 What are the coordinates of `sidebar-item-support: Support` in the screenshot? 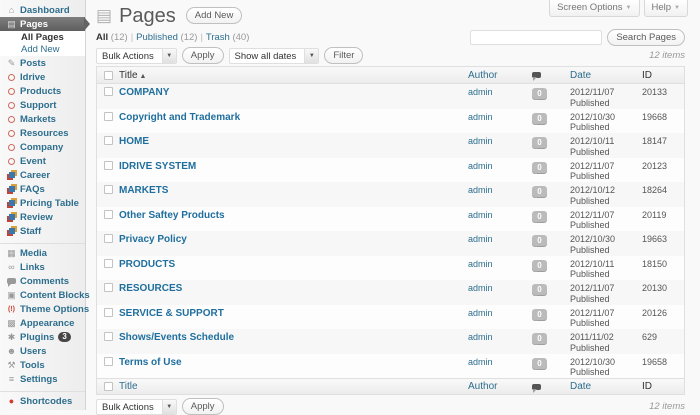 It's located at (42, 105).